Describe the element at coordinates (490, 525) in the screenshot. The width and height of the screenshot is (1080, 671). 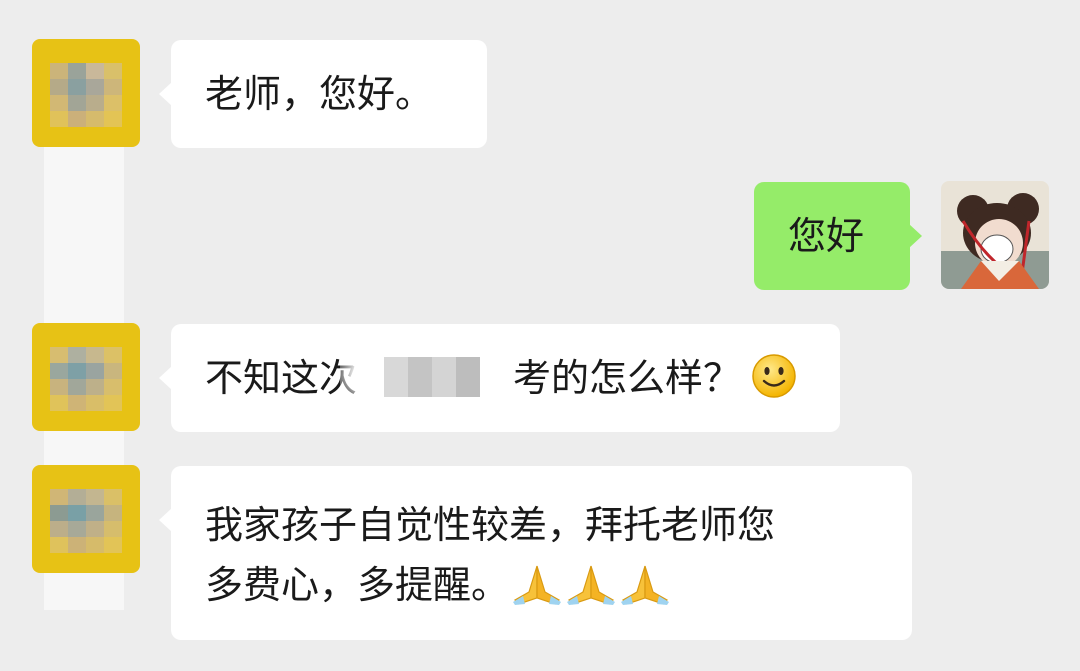
I see `message-line-1: 我家孩子自觉性较差，拜托老师您` at that location.